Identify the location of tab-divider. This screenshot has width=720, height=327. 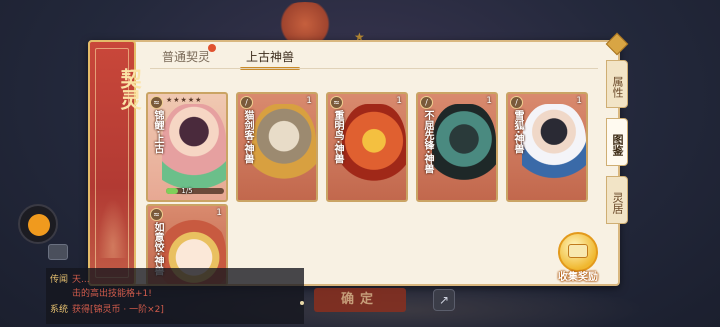
(374, 68).